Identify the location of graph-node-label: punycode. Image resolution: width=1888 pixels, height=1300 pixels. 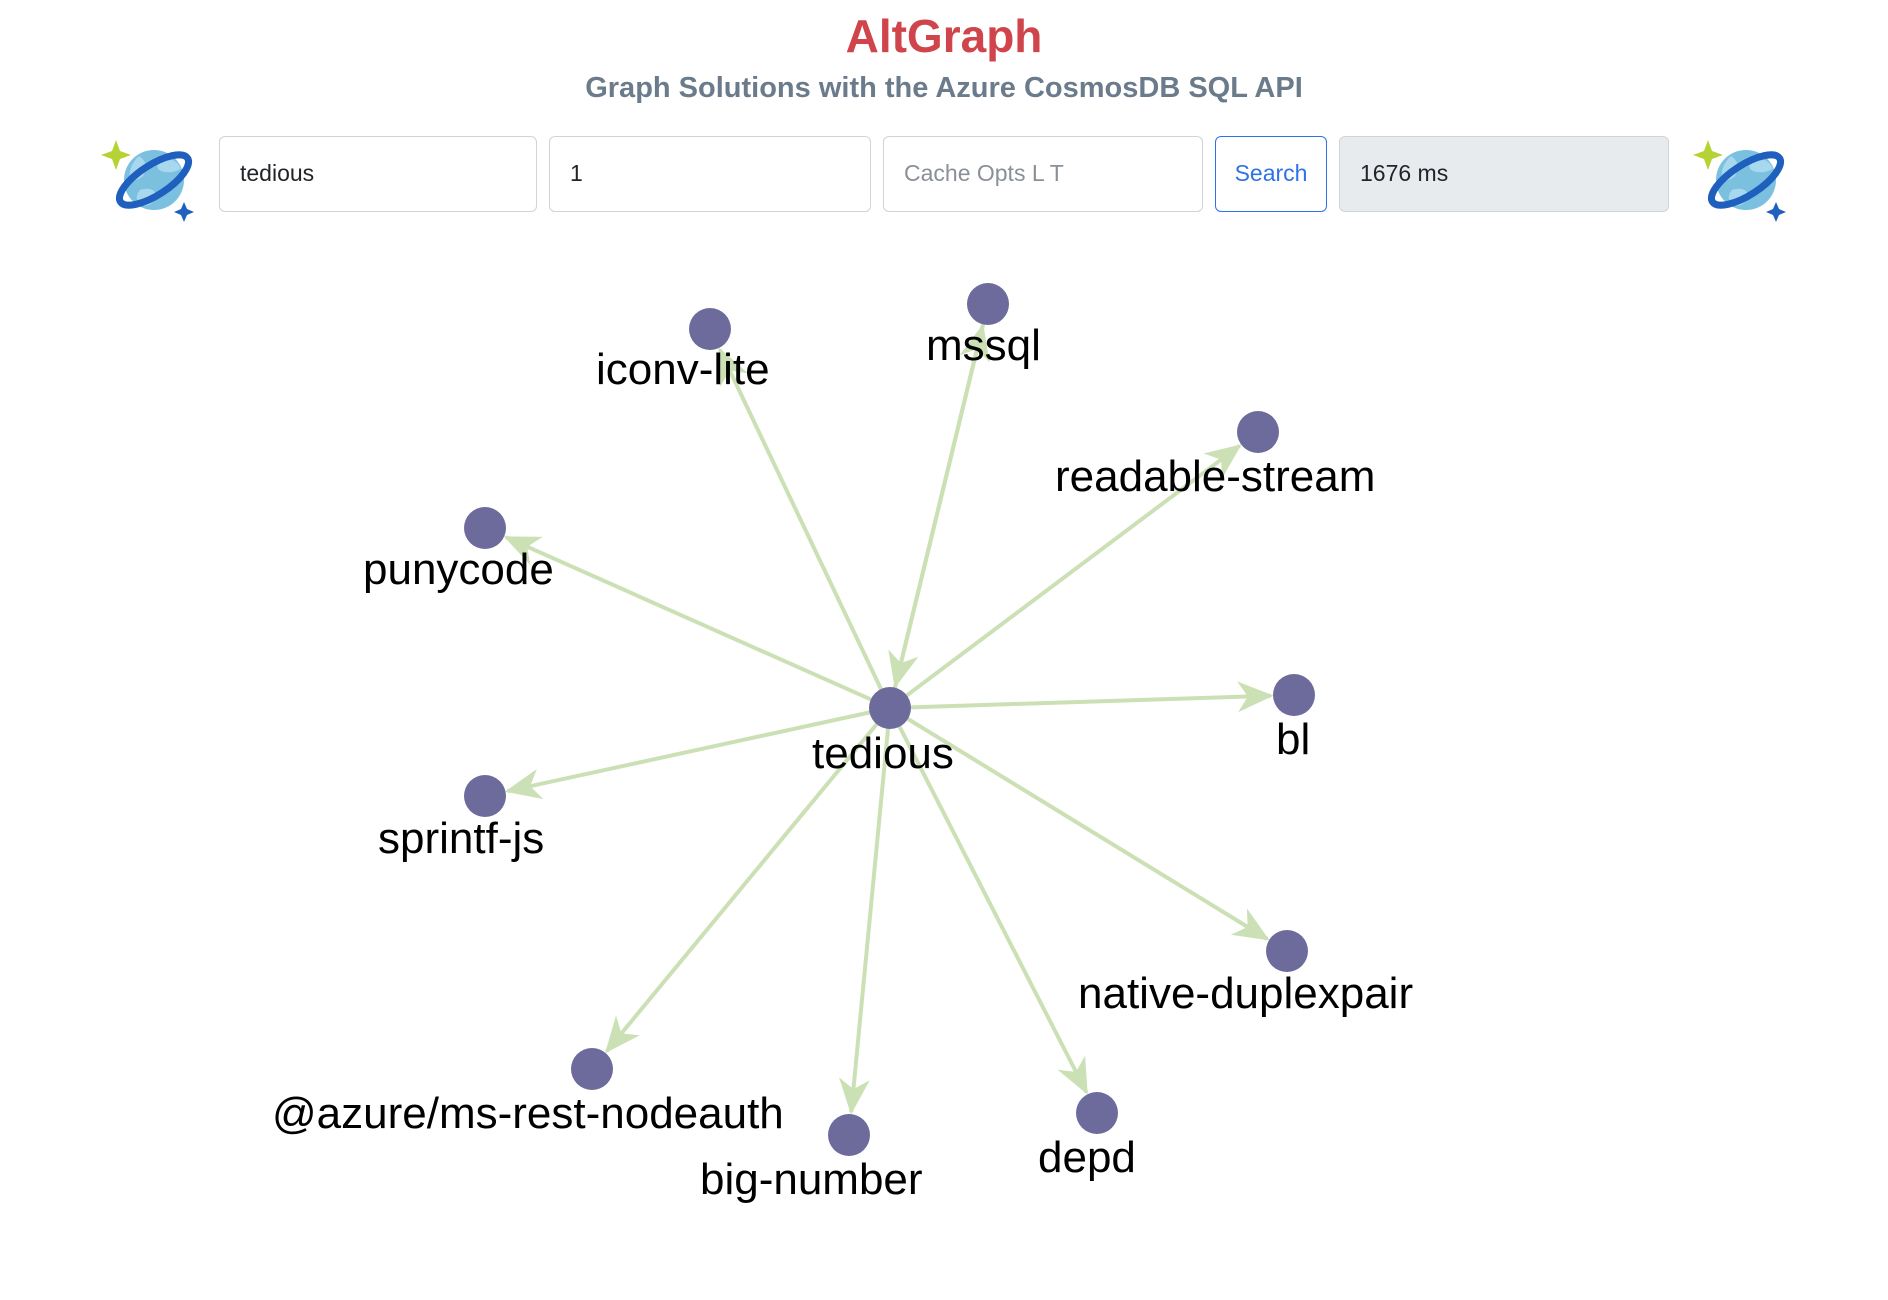
(458, 569).